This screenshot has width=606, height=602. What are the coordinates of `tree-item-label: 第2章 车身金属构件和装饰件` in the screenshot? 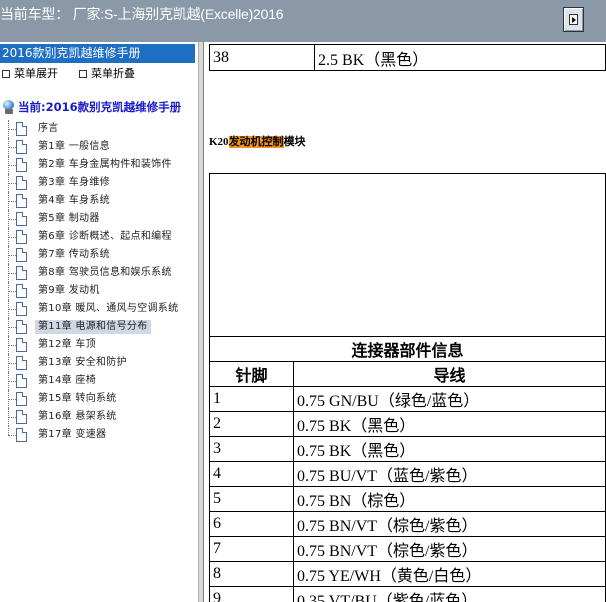 It's located at (105, 164).